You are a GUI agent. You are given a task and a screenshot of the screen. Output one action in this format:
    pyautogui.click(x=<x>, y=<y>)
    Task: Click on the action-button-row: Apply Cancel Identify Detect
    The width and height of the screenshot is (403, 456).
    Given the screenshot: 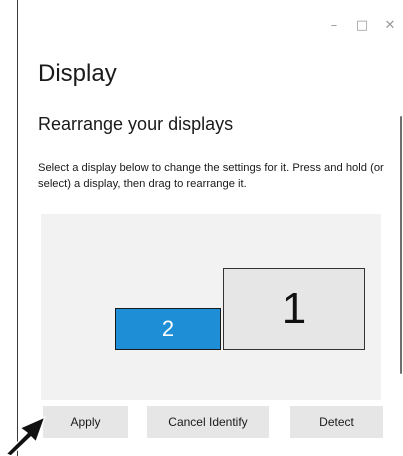 What is the action you would take?
    pyautogui.click(x=213, y=422)
    